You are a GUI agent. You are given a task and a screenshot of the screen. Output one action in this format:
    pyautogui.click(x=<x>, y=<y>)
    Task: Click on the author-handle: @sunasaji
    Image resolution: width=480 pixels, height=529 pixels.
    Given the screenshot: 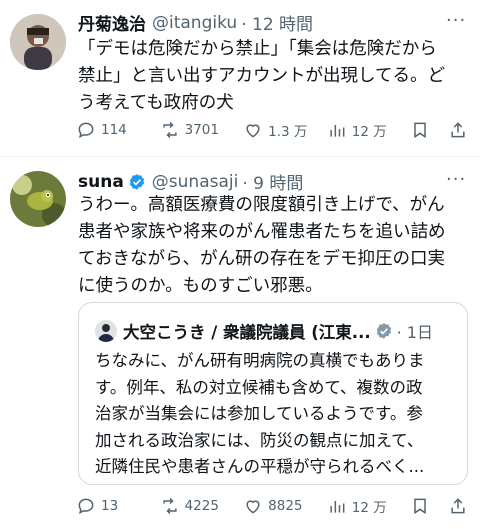 What is the action you would take?
    pyautogui.click(x=195, y=182)
    